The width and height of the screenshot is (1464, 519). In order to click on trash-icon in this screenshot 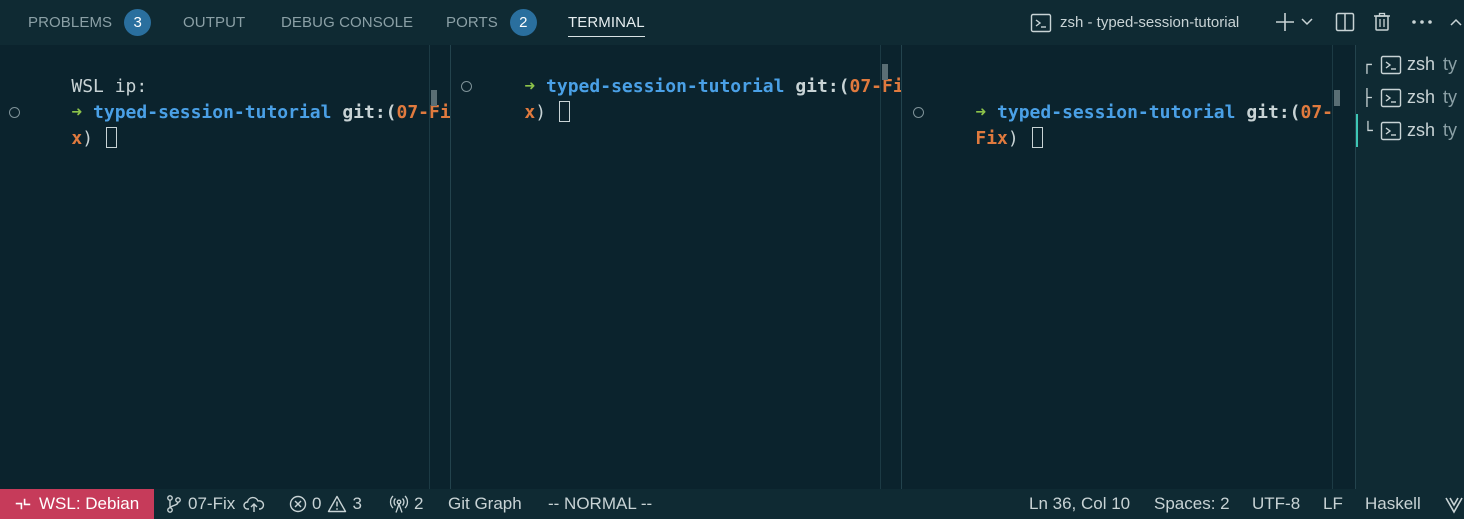, I will do `click(1382, 22)`.